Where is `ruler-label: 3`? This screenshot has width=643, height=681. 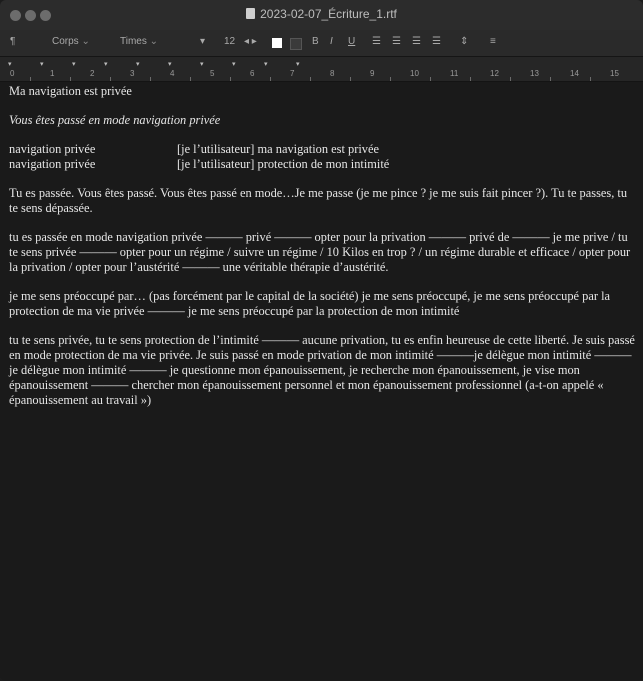 ruler-label: 3 is located at coordinates (132, 73).